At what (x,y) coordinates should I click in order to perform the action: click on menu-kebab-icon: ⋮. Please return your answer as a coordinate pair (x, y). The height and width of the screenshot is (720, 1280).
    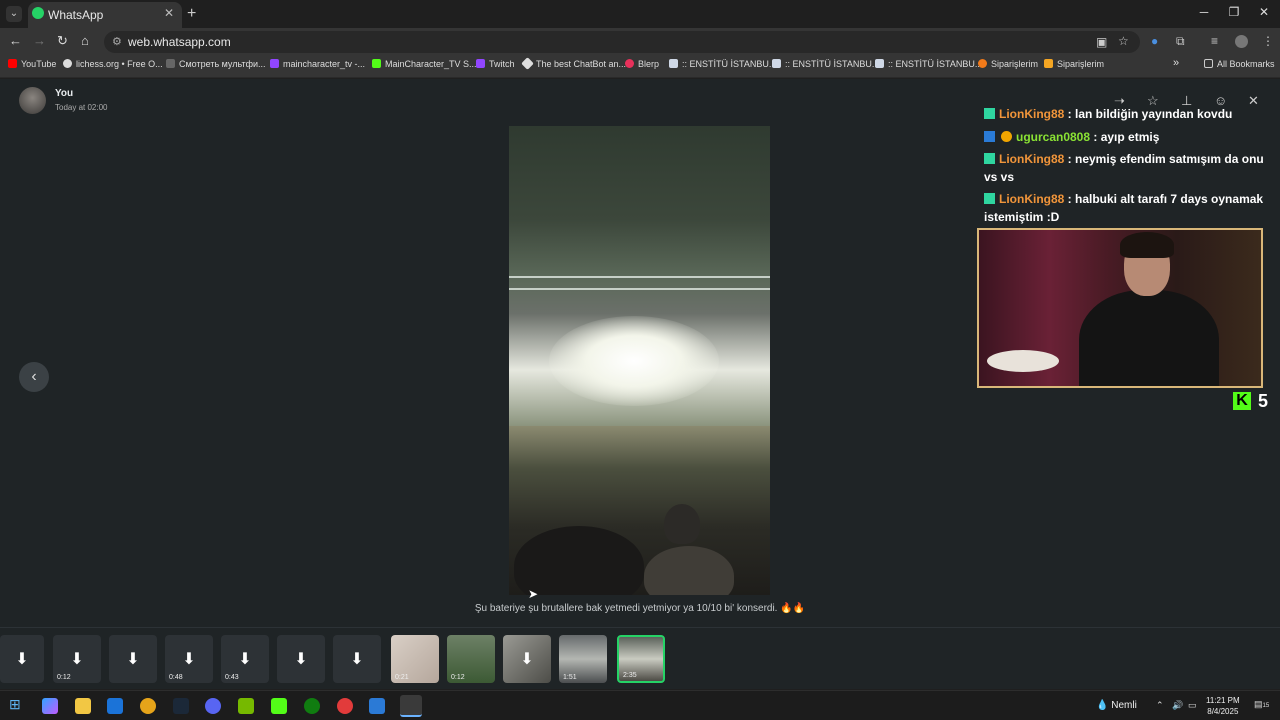
    Looking at the image, I should click on (1268, 41).